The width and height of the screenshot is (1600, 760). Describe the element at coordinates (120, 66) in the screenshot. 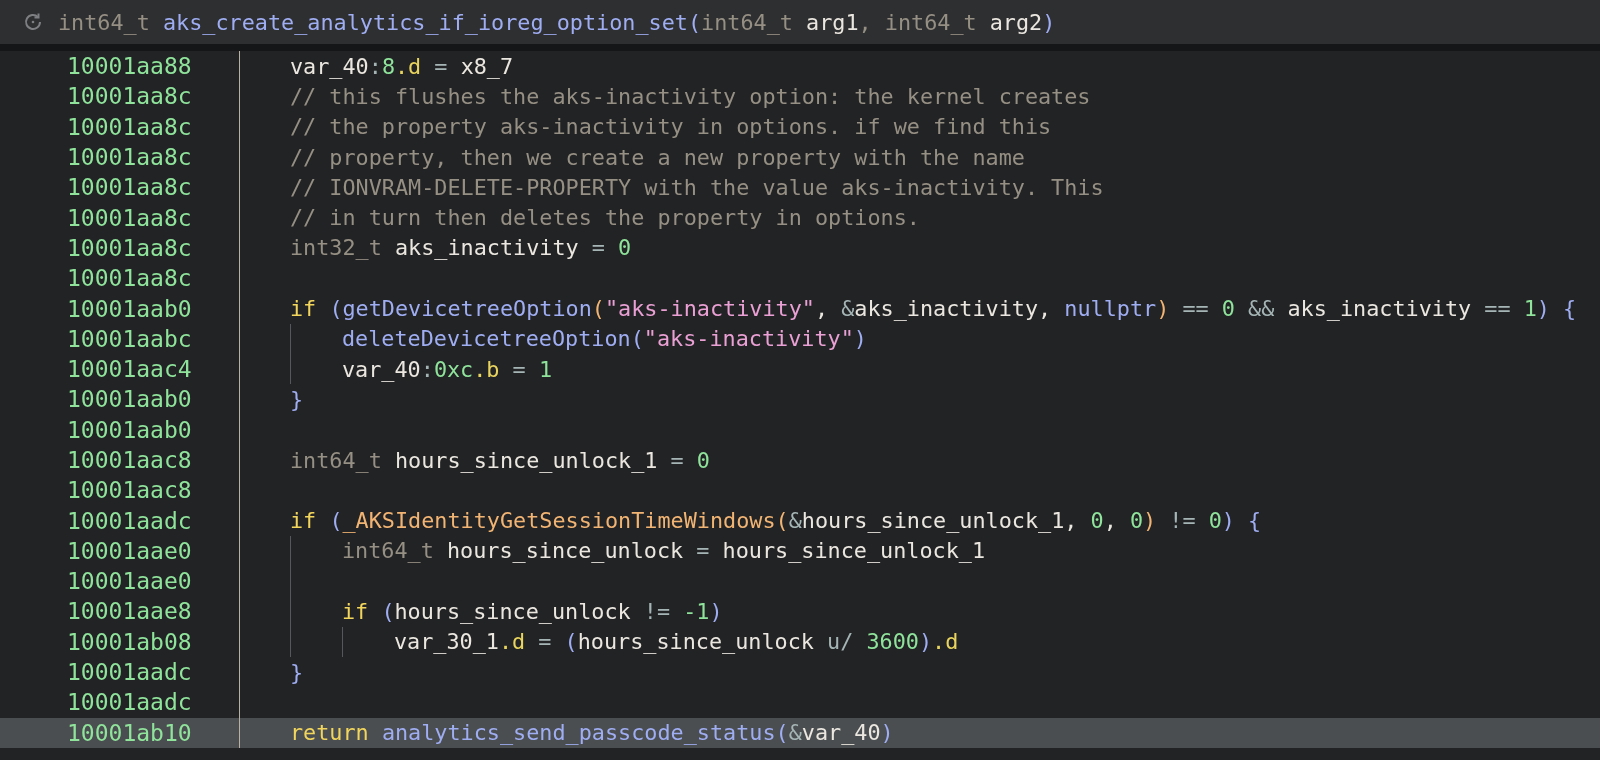

I see `line-address: 10001aa88` at that location.